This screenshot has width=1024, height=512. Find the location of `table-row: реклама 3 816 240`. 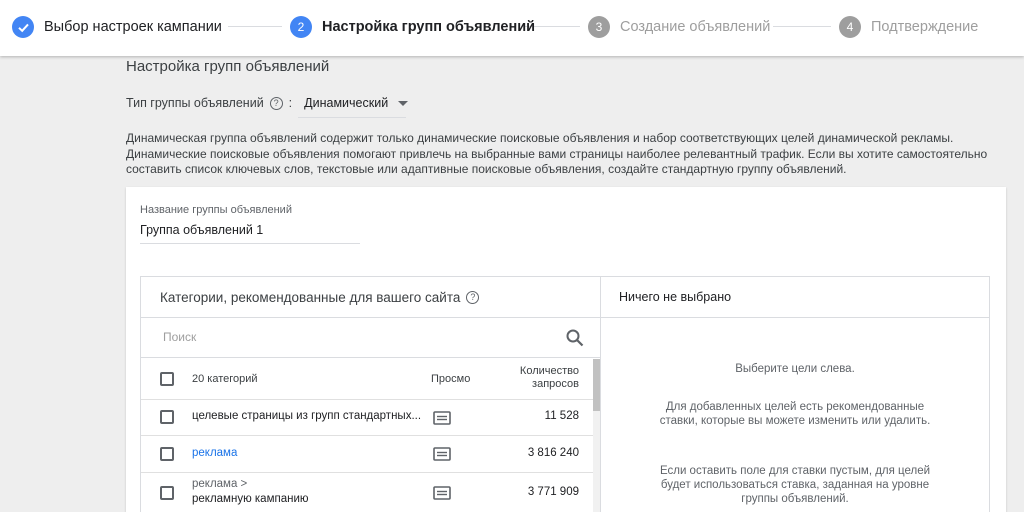

table-row: реклама 3 816 240 is located at coordinates (367, 454).